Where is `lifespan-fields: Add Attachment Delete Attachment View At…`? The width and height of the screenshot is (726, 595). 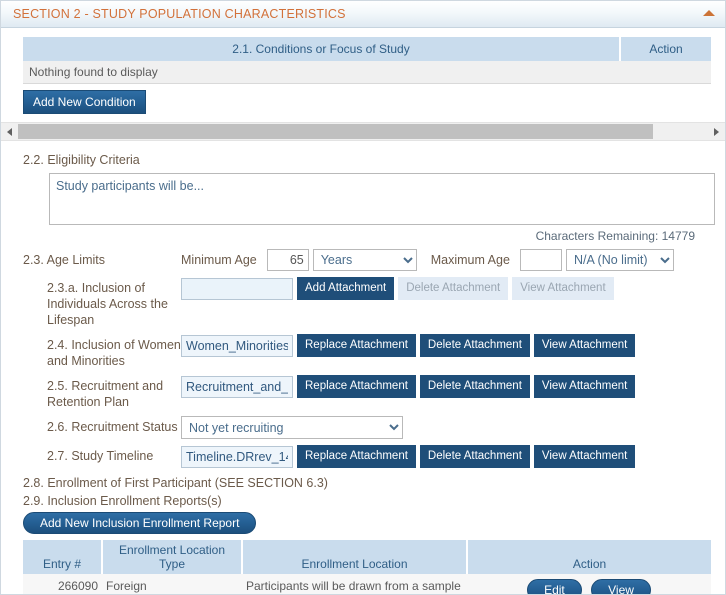
lifespan-fields: Add Attachment Delete Attachment View At… is located at coordinates (397, 288).